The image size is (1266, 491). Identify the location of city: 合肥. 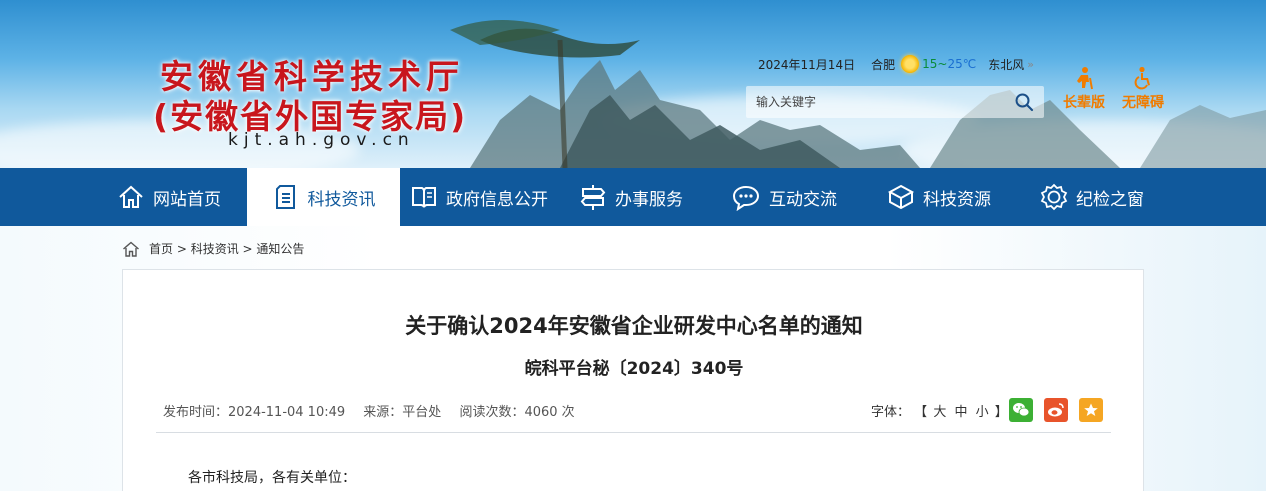
(883, 64).